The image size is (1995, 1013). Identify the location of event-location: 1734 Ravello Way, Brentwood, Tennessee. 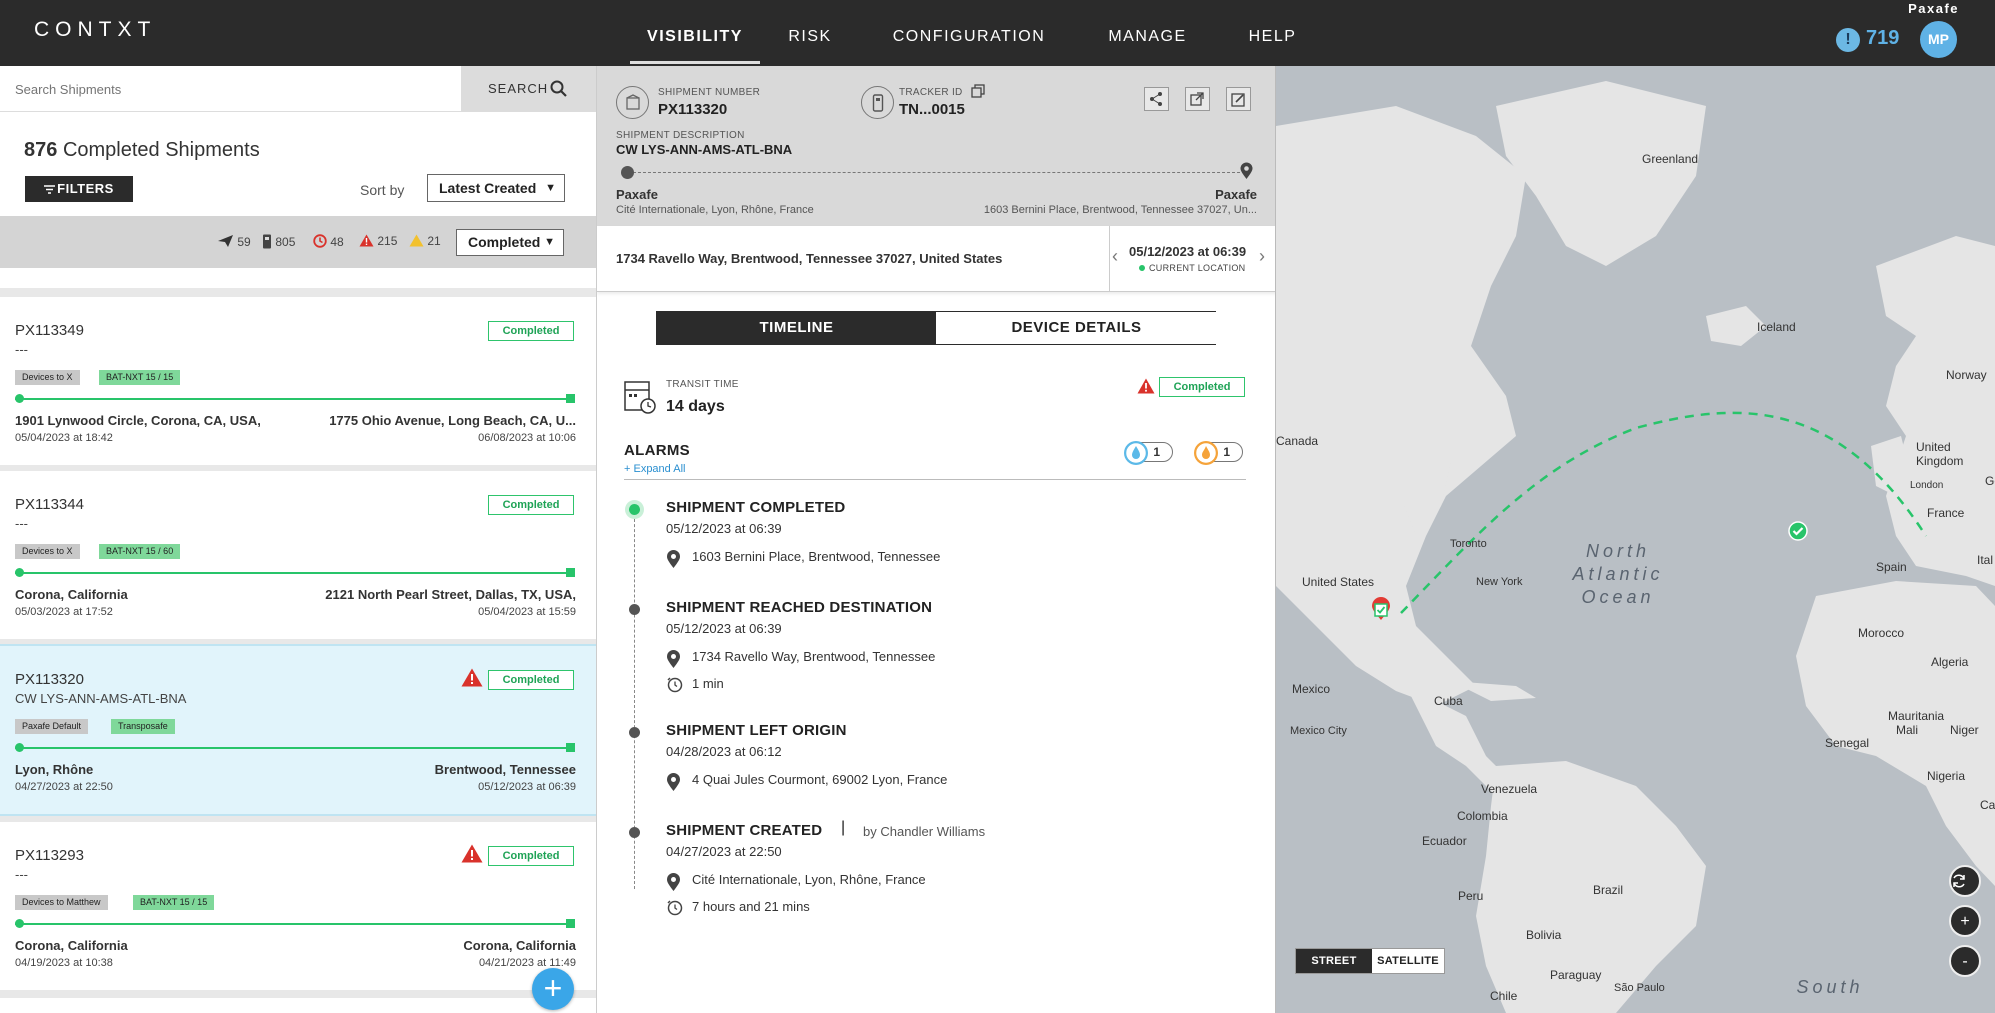
(800, 660).